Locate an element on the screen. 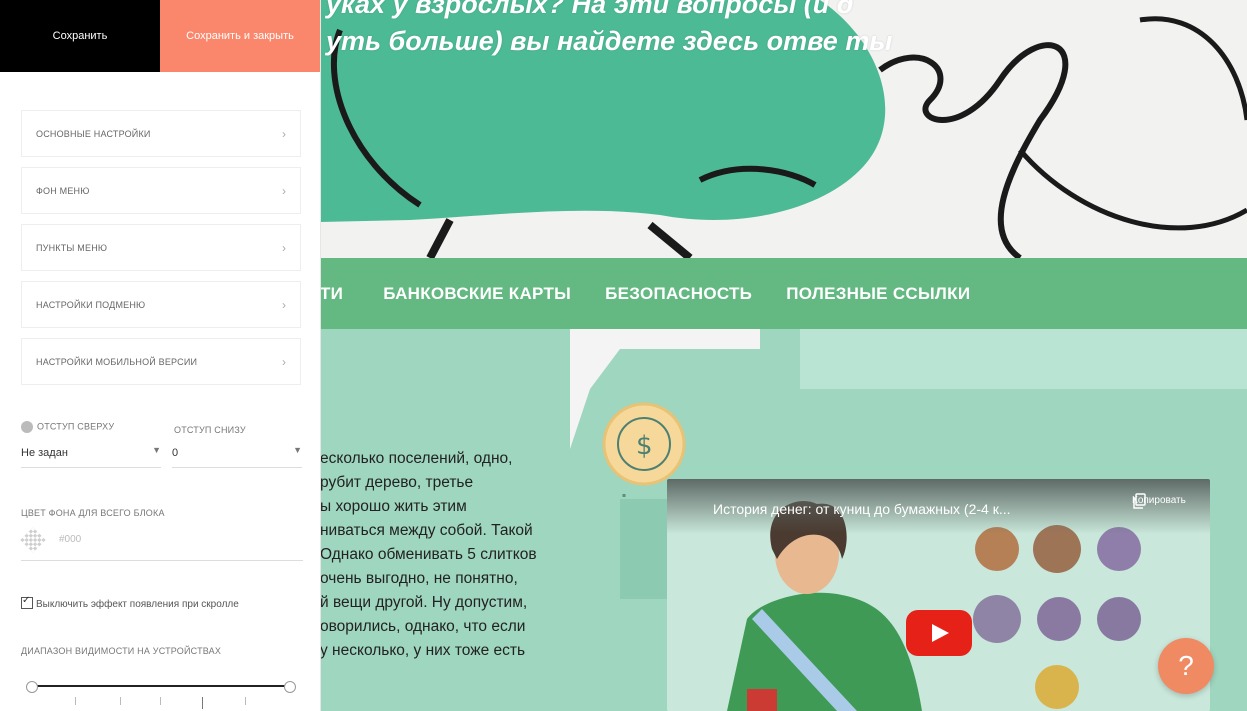  padding-top-value: Не задан is located at coordinates (44, 453).